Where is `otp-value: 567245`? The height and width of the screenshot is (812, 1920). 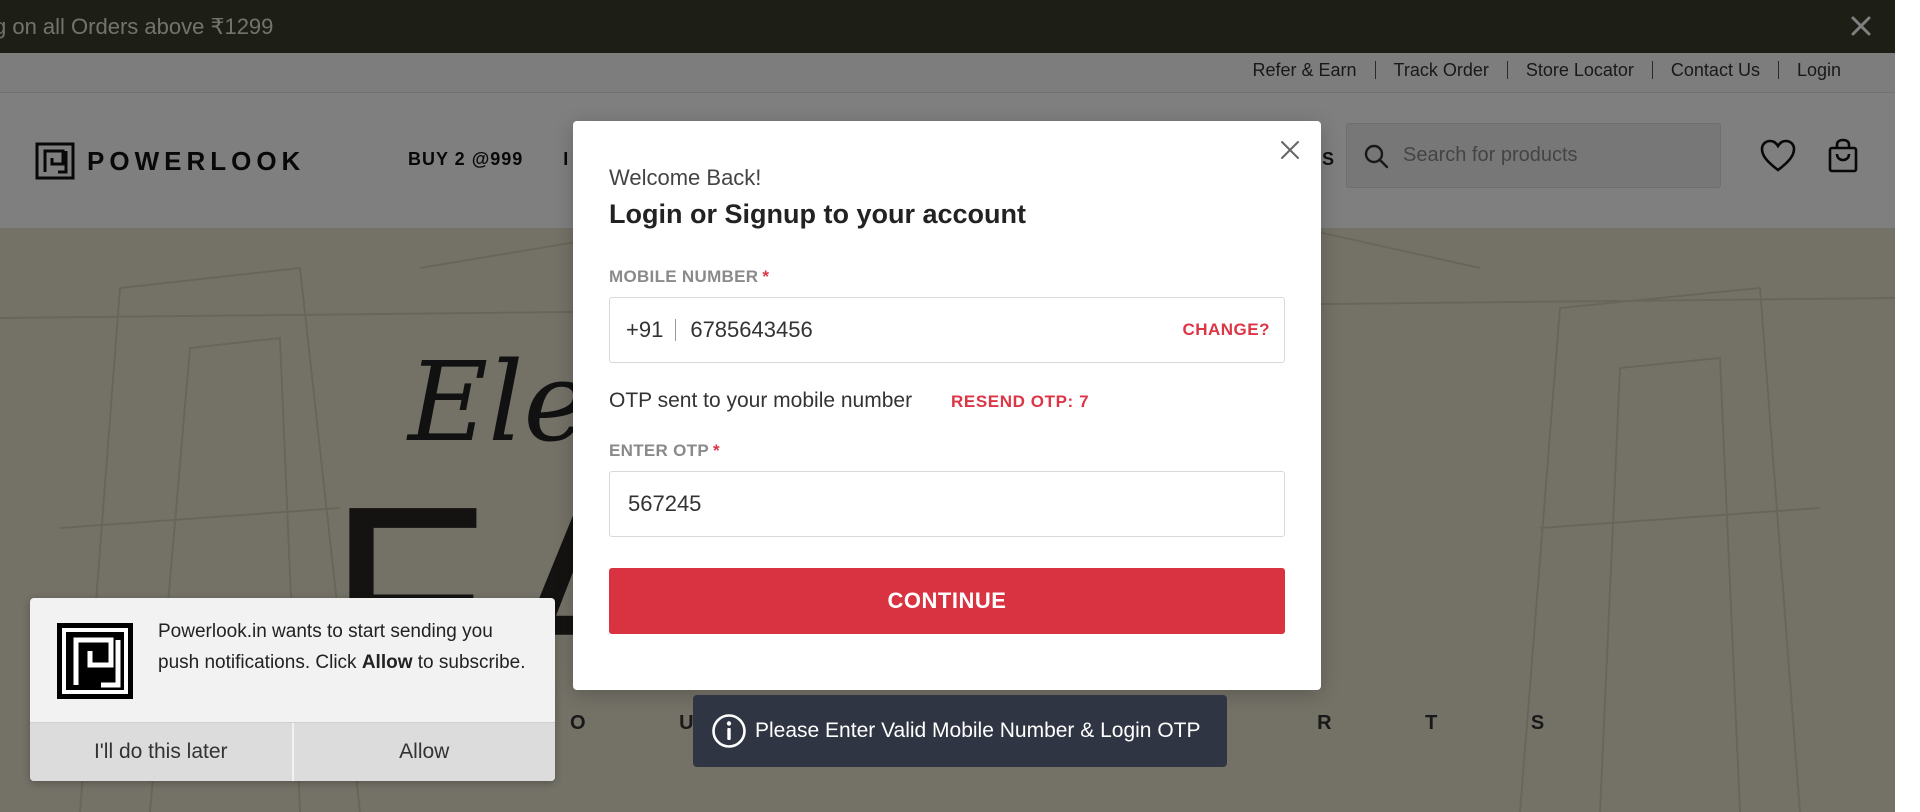 otp-value: 567245 is located at coordinates (655, 504).